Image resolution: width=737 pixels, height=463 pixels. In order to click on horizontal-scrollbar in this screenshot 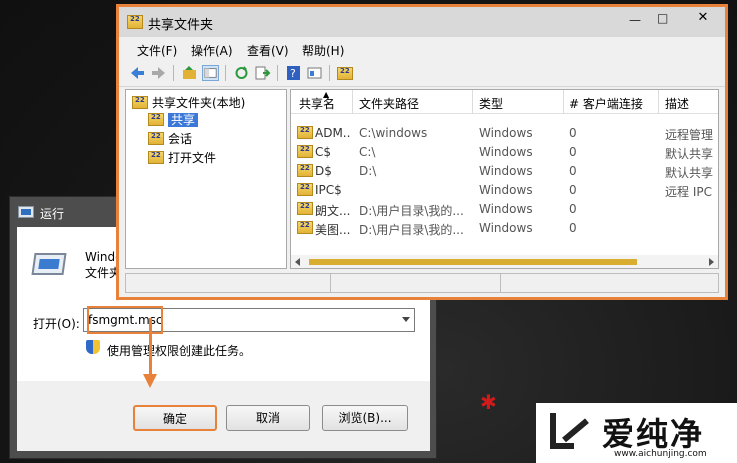, I will do `click(504, 261)`.